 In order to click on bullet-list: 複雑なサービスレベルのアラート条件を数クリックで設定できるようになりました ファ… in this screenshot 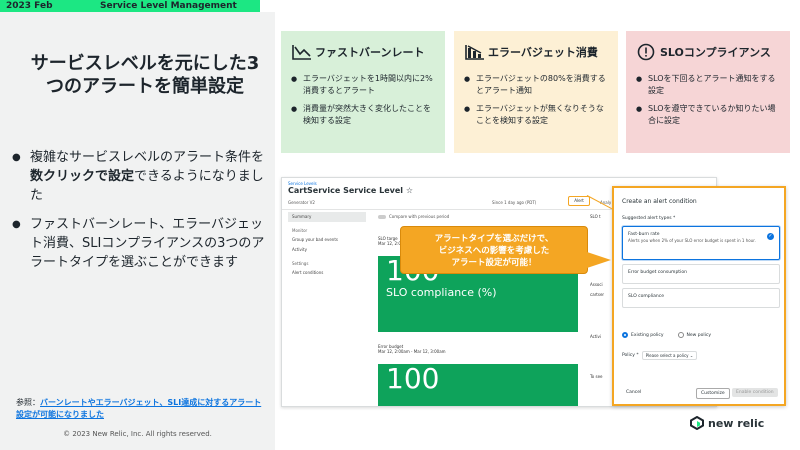, I will do `click(139, 215)`.